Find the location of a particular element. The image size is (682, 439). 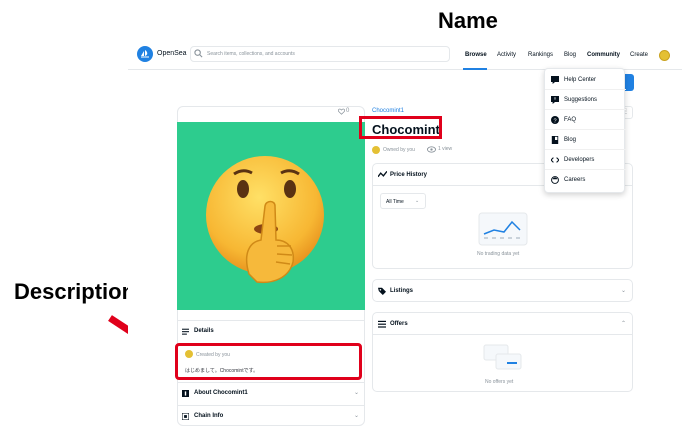

chain-icon is located at coordinates (185, 416).